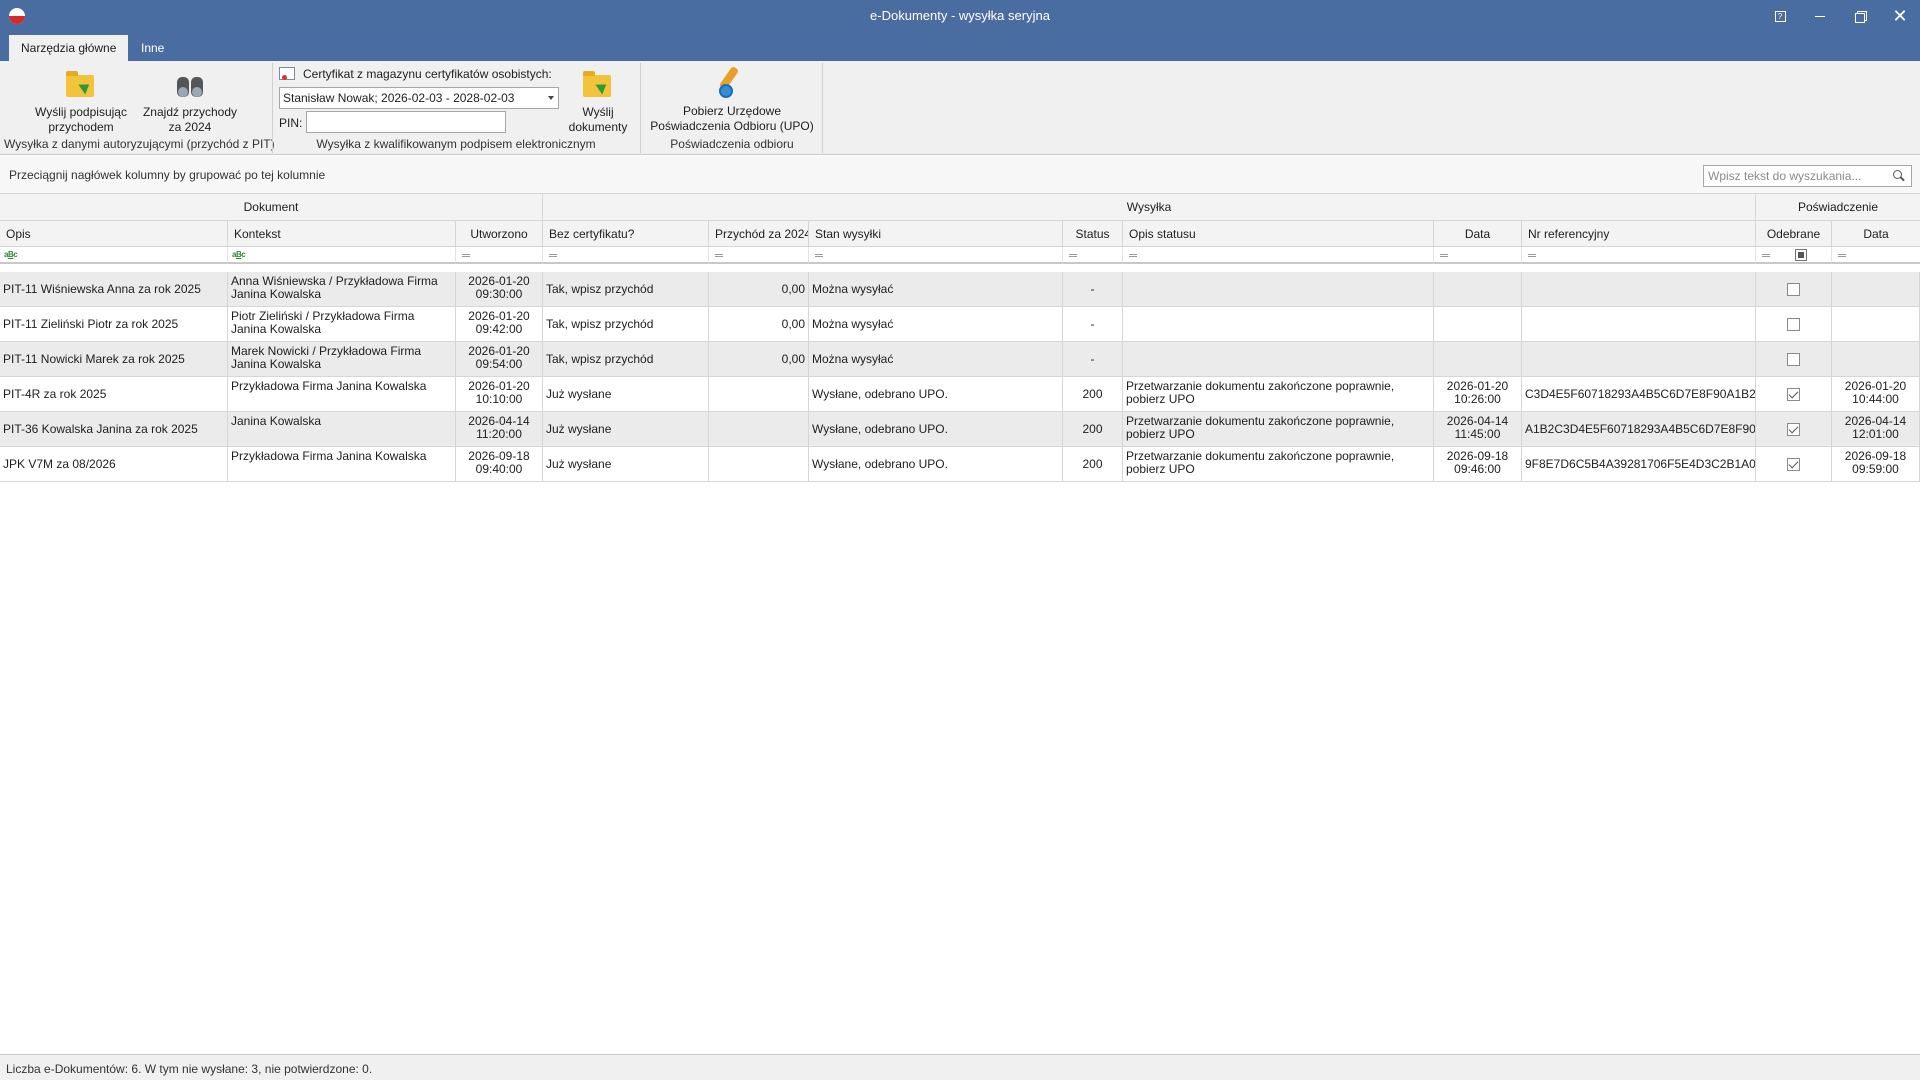 This screenshot has width=1920, height=1080. What do you see at coordinates (499, 464) in the screenshot?
I see `cell-utw: 2026-09-18 09:40:00` at bounding box center [499, 464].